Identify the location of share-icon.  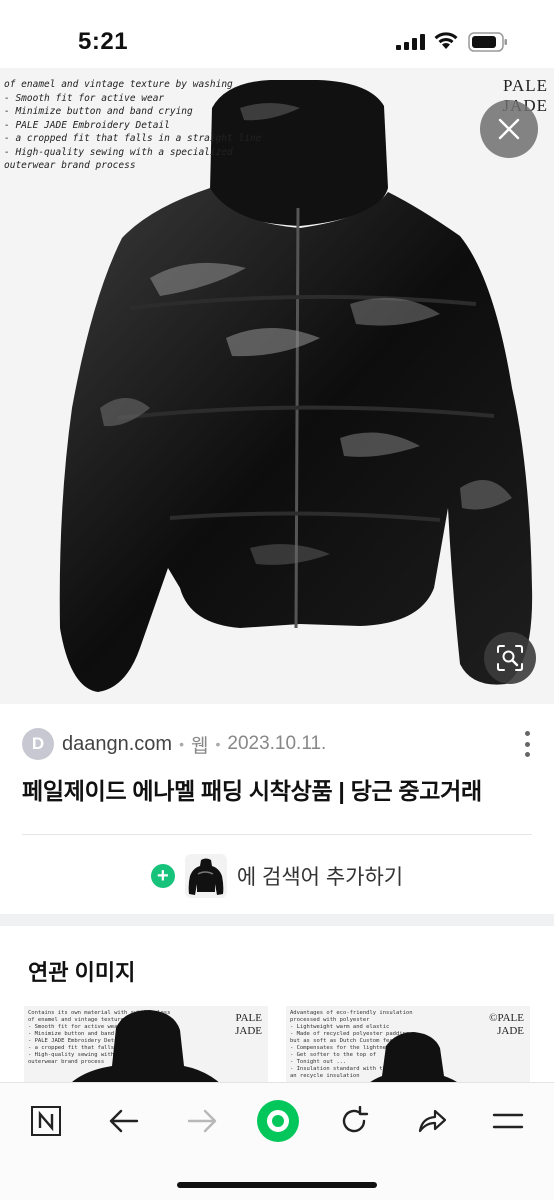
(432, 1121).